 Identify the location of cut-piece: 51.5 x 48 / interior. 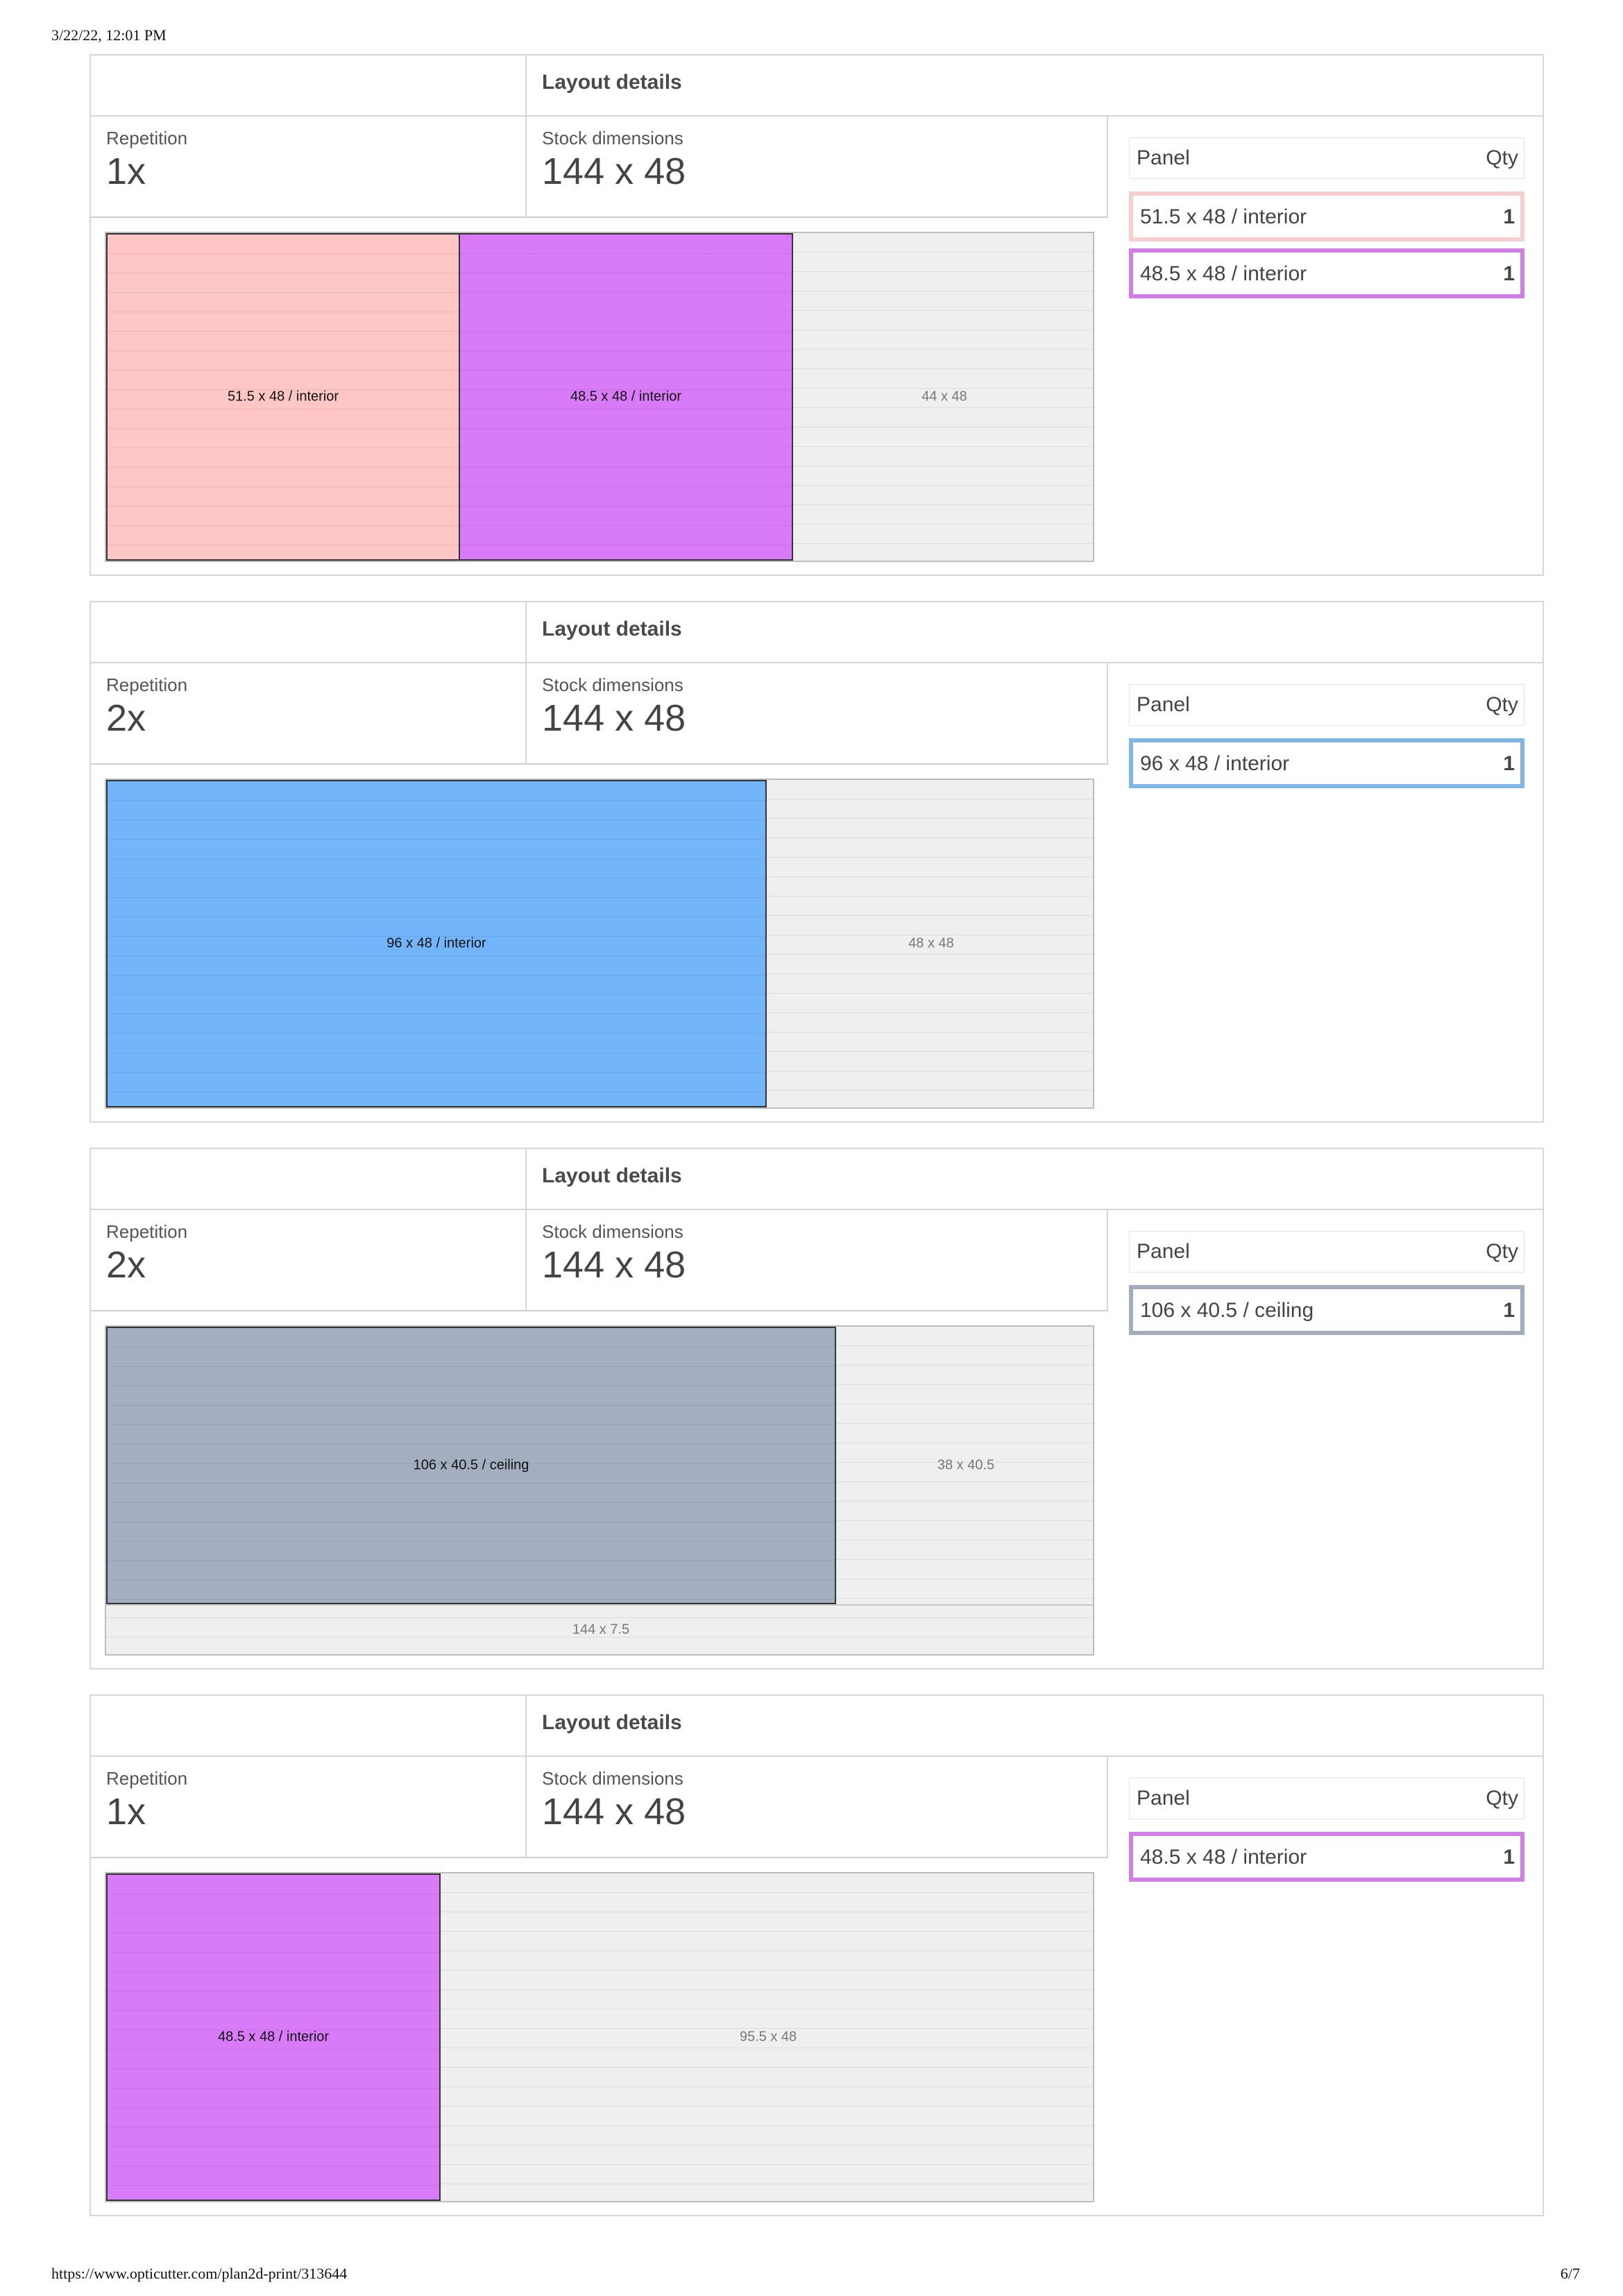
(283, 397).